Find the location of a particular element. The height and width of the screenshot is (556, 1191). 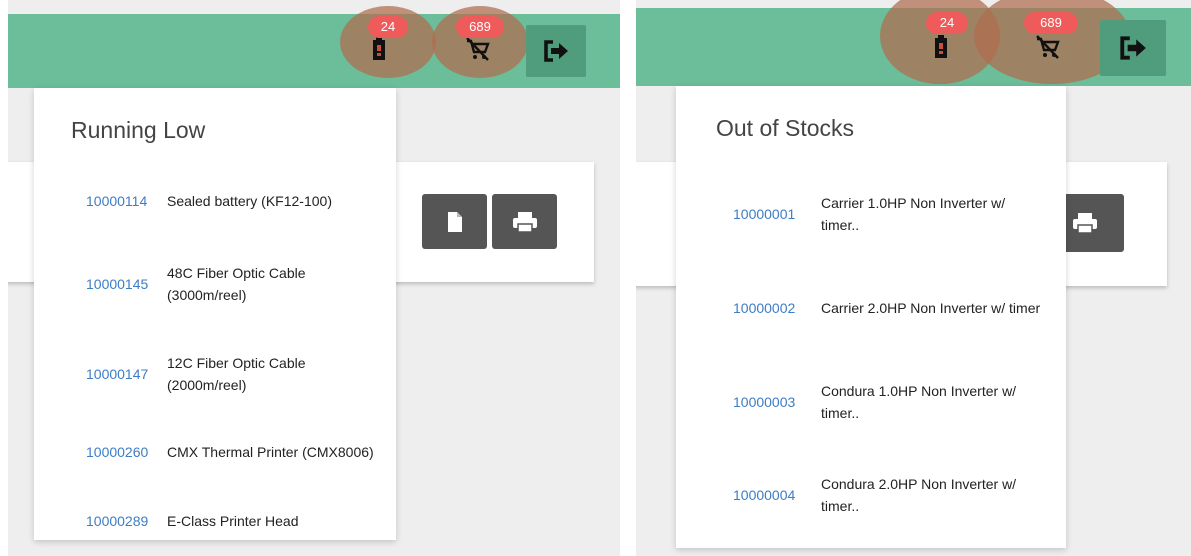

item-code-link: 10000289 is located at coordinates (126, 521).